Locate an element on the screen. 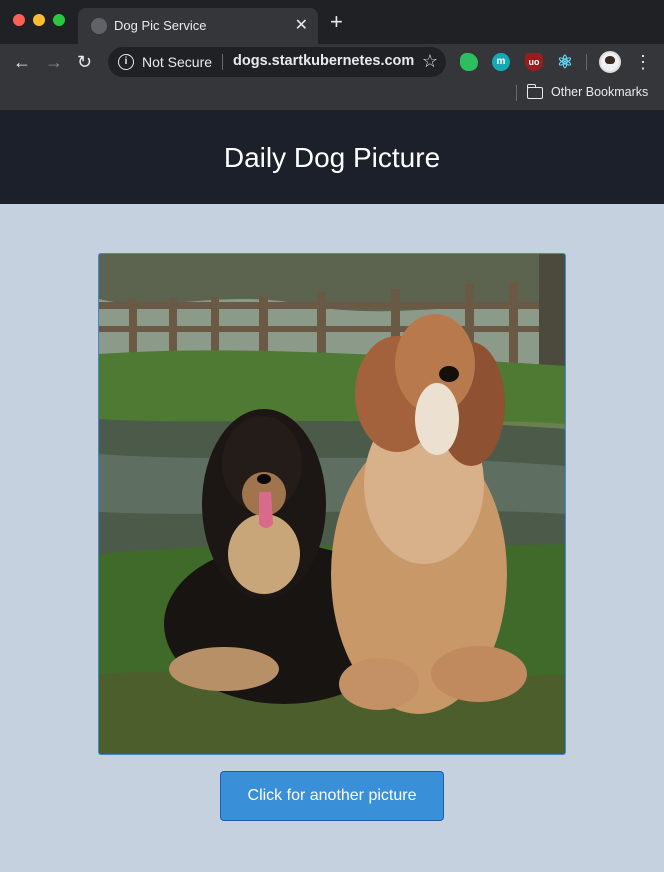 This screenshot has width=664, height=872. another-picture-button: Click for another picture is located at coordinates (332, 796).